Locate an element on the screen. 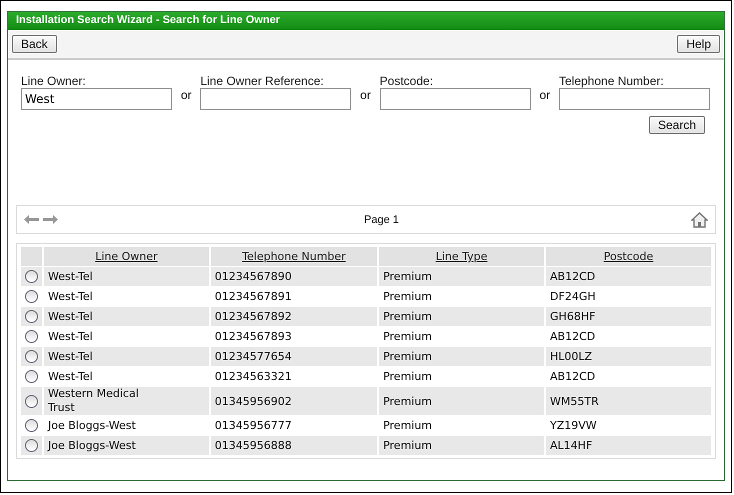 Image resolution: width=734 pixels, height=495 pixels. table-cell: HL00LZ is located at coordinates (571, 356).